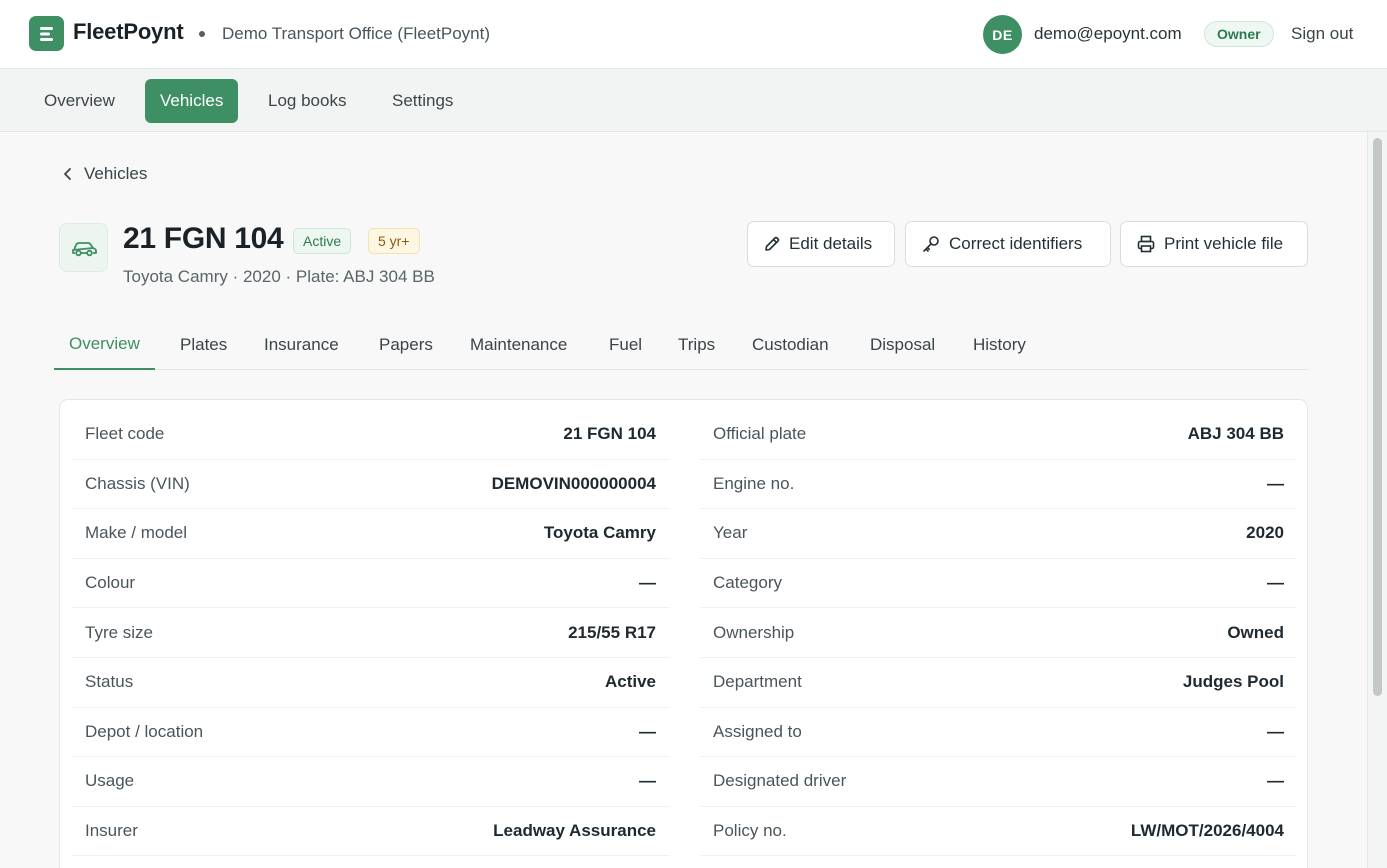 This screenshot has height=868, width=1387. What do you see at coordinates (46, 33) in the screenshot?
I see `app-logo-icon` at bounding box center [46, 33].